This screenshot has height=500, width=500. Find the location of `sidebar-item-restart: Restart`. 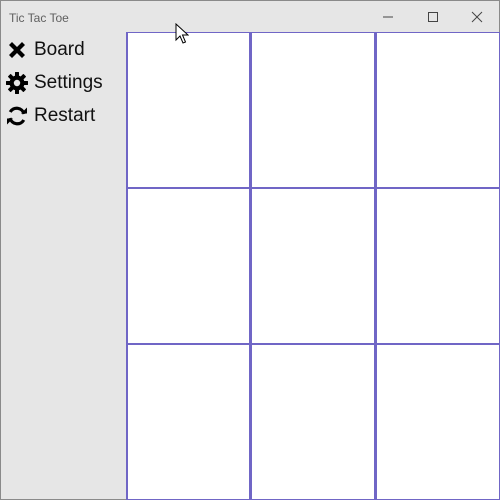

sidebar-item-restart: Restart is located at coordinates (64, 116).